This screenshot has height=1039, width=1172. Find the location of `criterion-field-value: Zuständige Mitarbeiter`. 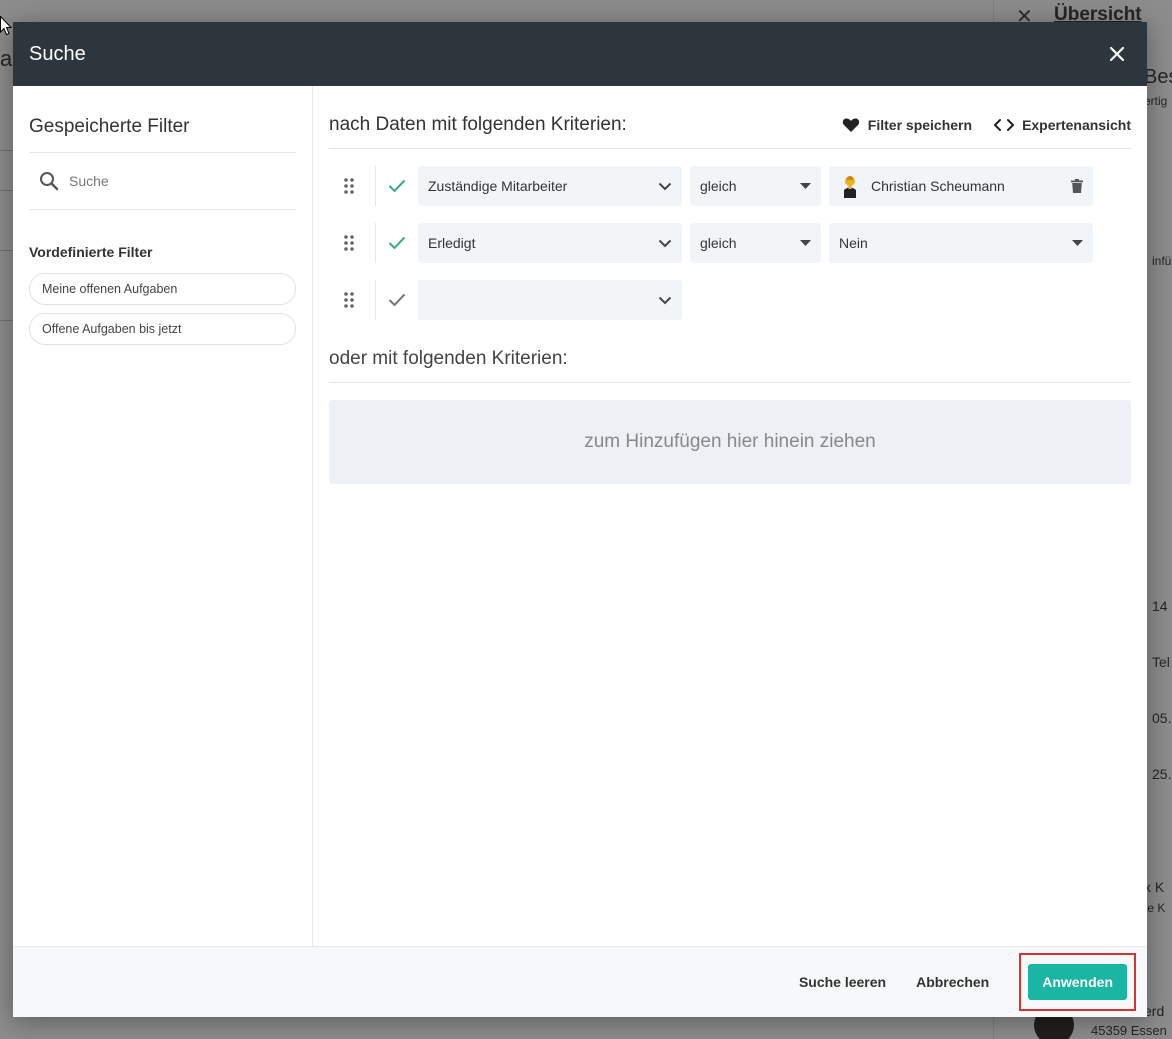

criterion-field-value: Zuständige Mitarbeiter is located at coordinates (498, 186).